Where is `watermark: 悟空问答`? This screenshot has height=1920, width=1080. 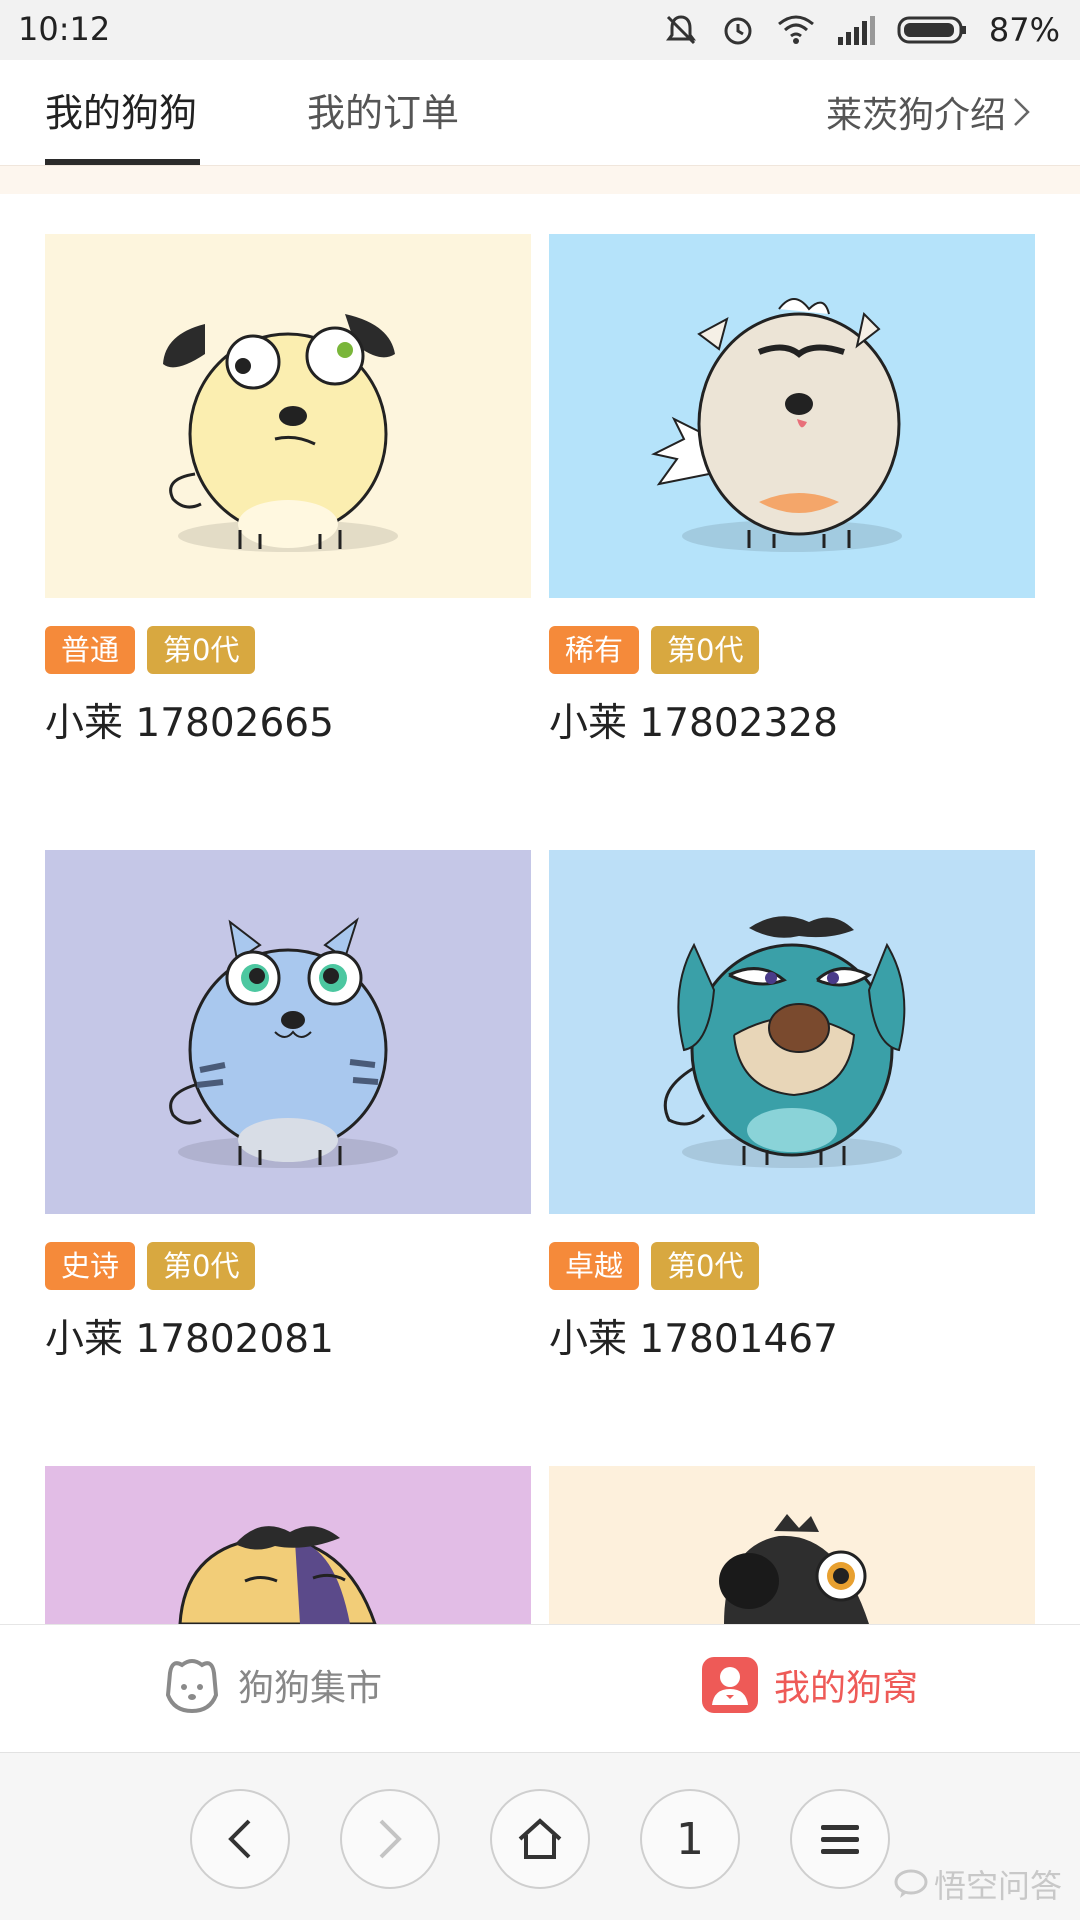
watermark: 悟空问答 is located at coordinates (978, 1884).